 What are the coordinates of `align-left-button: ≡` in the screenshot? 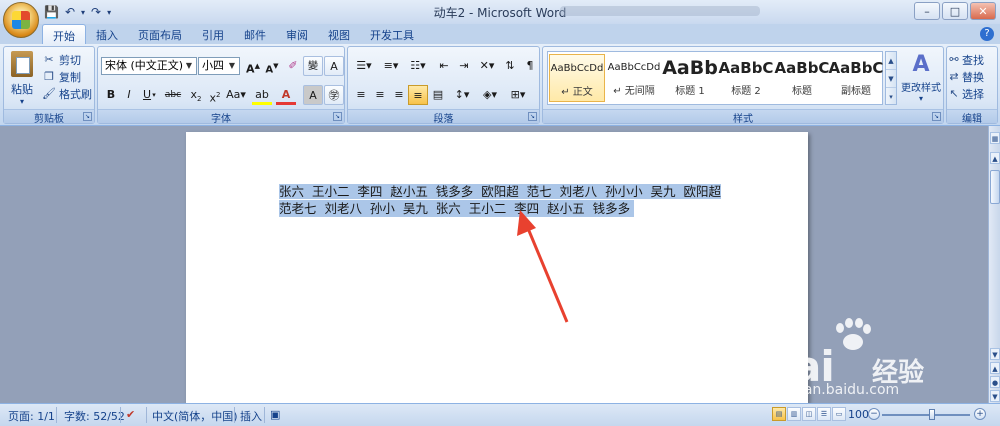 It's located at (361, 95).